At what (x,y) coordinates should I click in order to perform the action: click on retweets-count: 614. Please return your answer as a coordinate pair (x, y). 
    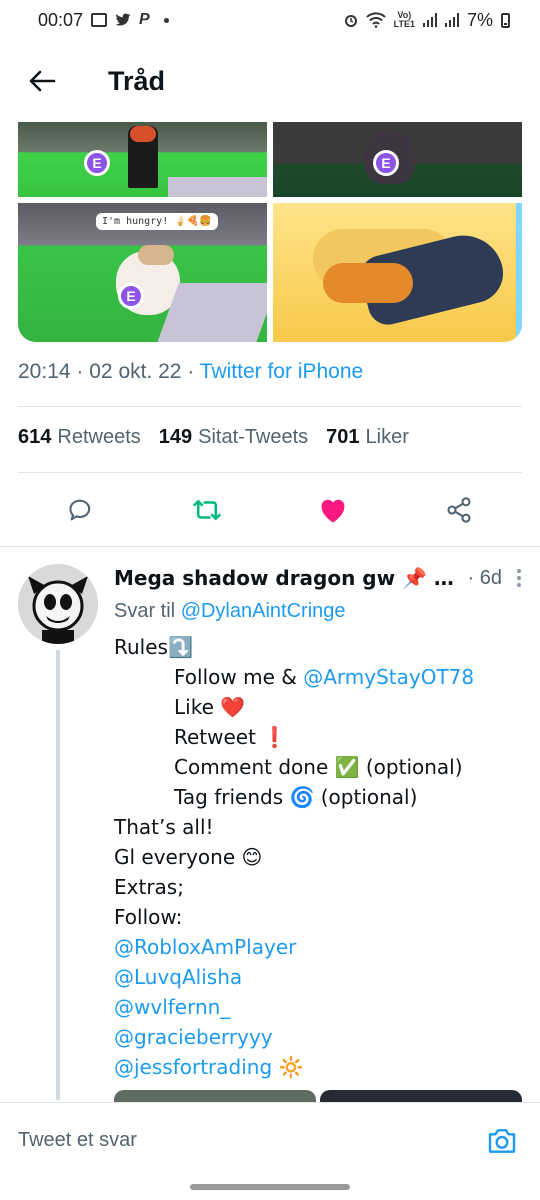
    Looking at the image, I should click on (35, 437).